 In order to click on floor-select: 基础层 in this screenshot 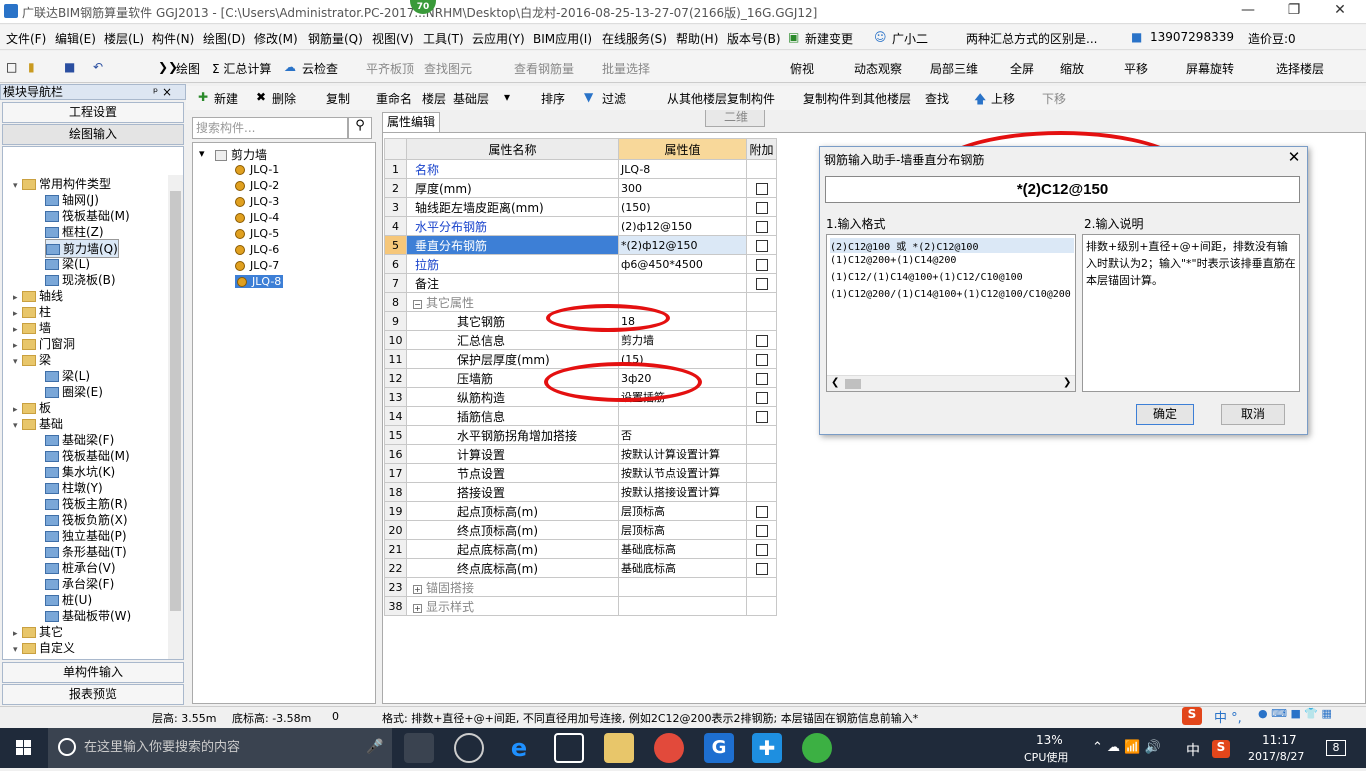, I will do `click(471, 98)`.